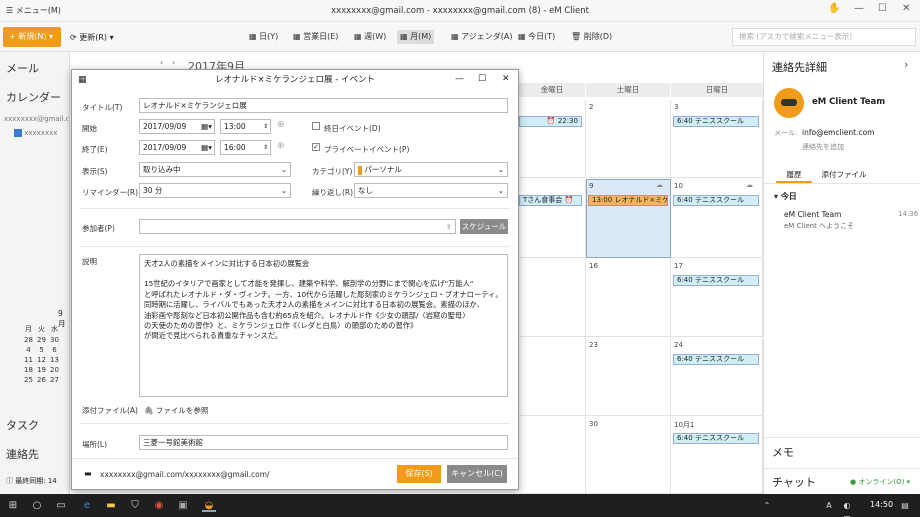 The image size is (920, 517). Describe the element at coordinates (316, 147) in the screenshot. I see `private-checkbox-checked: ✓` at that location.